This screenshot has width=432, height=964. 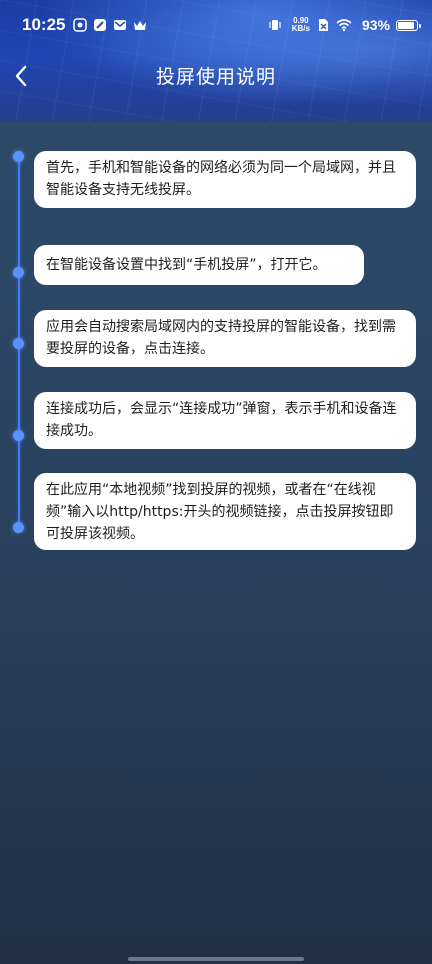 I want to click on step-card-3: 应用会自动搜索局域网内的支持投屏的智能设备，找到需要投屏的设备，点击连接。, so click(x=225, y=338).